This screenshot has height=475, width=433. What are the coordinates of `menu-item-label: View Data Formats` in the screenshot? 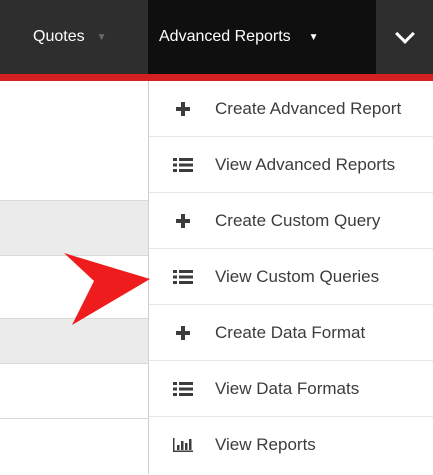 It's located at (287, 388).